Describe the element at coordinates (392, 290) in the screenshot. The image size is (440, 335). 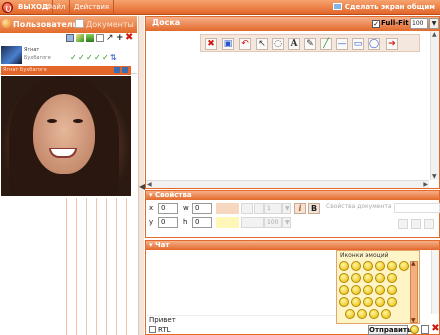
I see `shocked-emoticon-icon` at that location.